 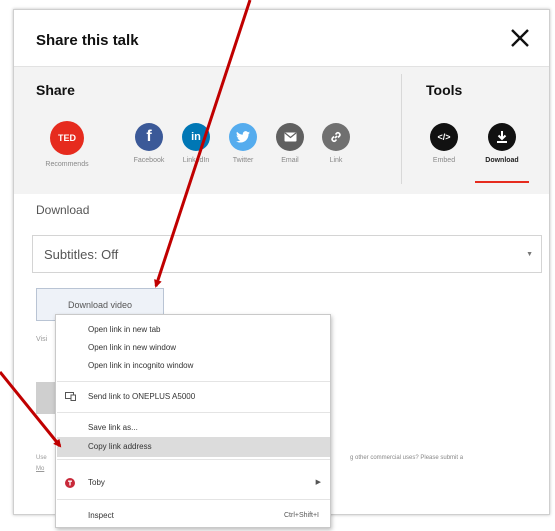 What do you see at coordinates (502, 182) in the screenshot?
I see `active-tab-underline` at bounding box center [502, 182].